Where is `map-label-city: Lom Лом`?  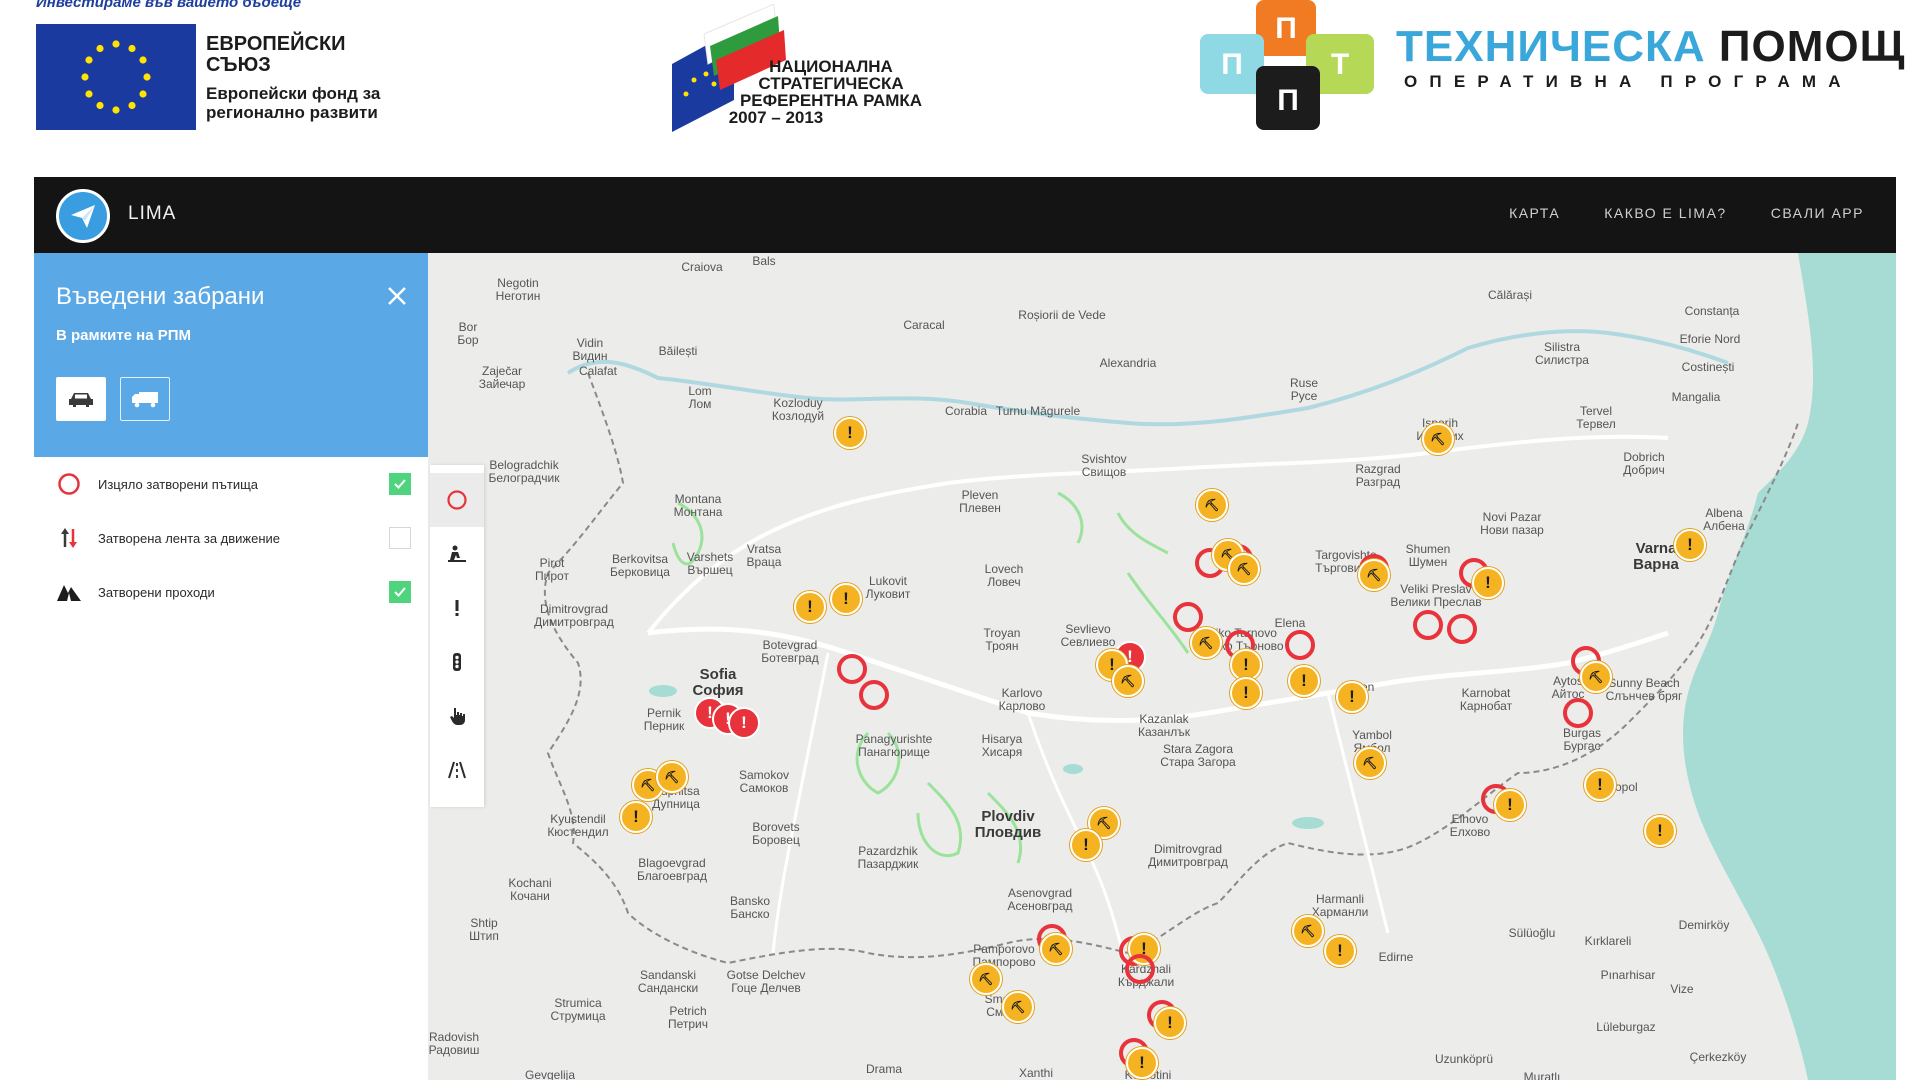 map-label-city: Lom Лом is located at coordinates (700, 397).